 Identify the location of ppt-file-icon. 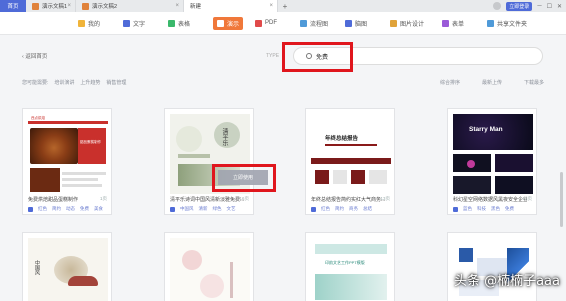
(85, 6).